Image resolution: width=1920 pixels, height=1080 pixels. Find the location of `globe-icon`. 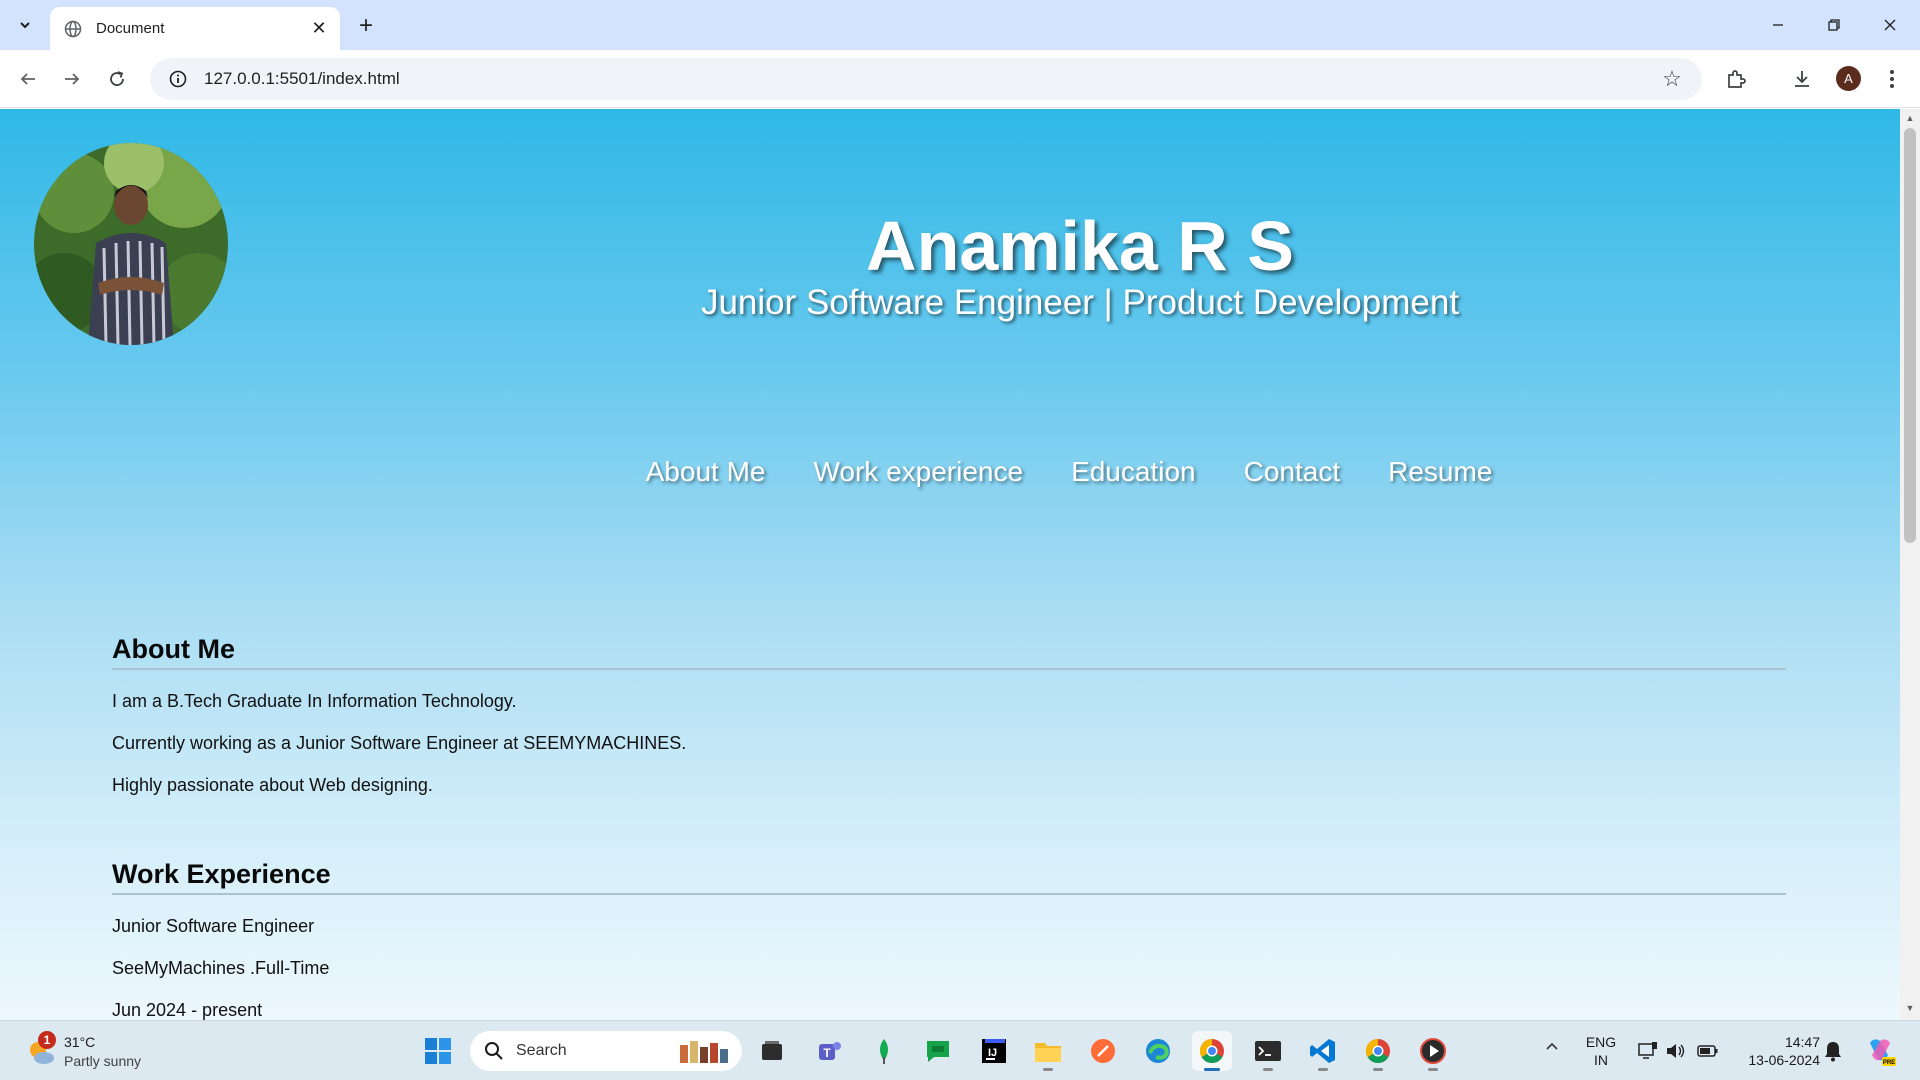

globe-icon is located at coordinates (73, 29).